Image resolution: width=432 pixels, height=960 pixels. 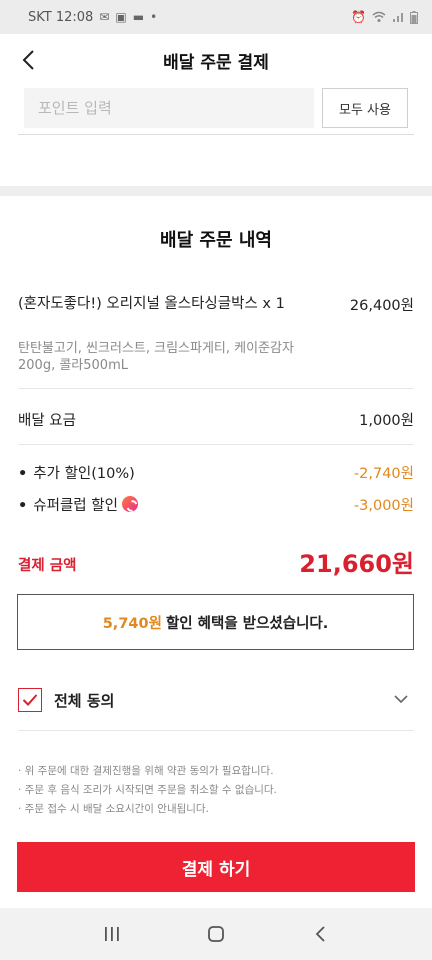 I want to click on home-icon, so click(x=216, y=934).